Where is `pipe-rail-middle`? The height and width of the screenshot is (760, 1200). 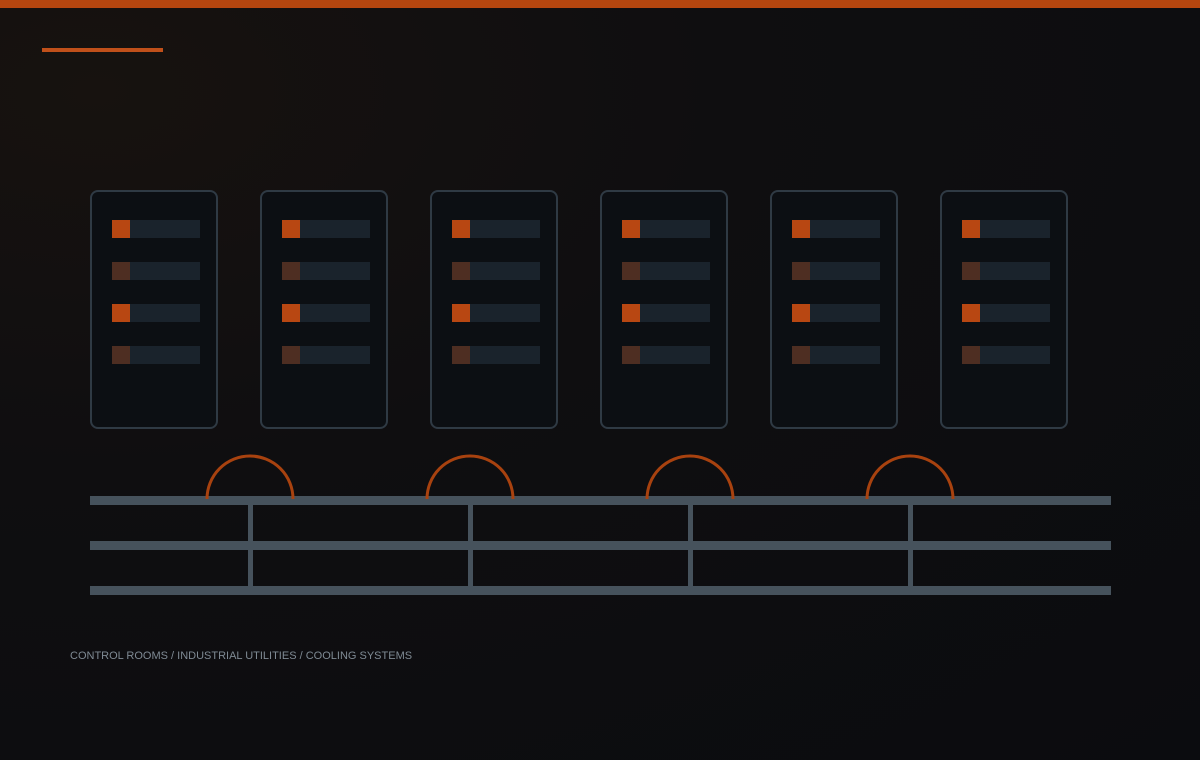 pipe-rail-middle is located at coordinates (600, 545).